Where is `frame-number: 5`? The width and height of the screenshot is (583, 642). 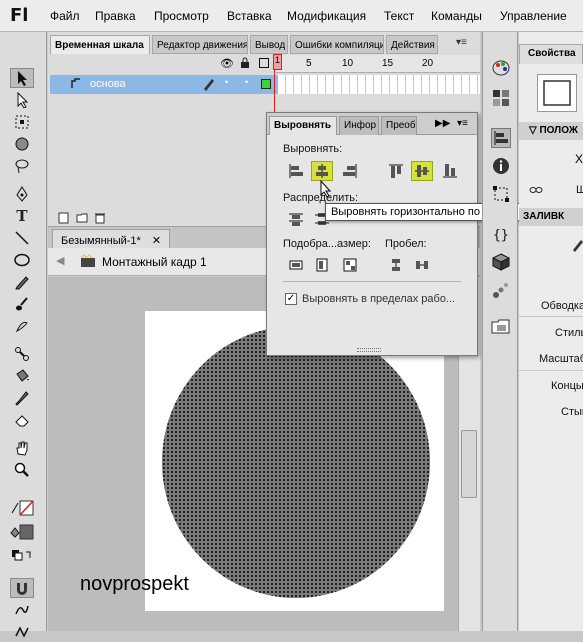
frame-number: 5 is located at coordinates (309, 63).